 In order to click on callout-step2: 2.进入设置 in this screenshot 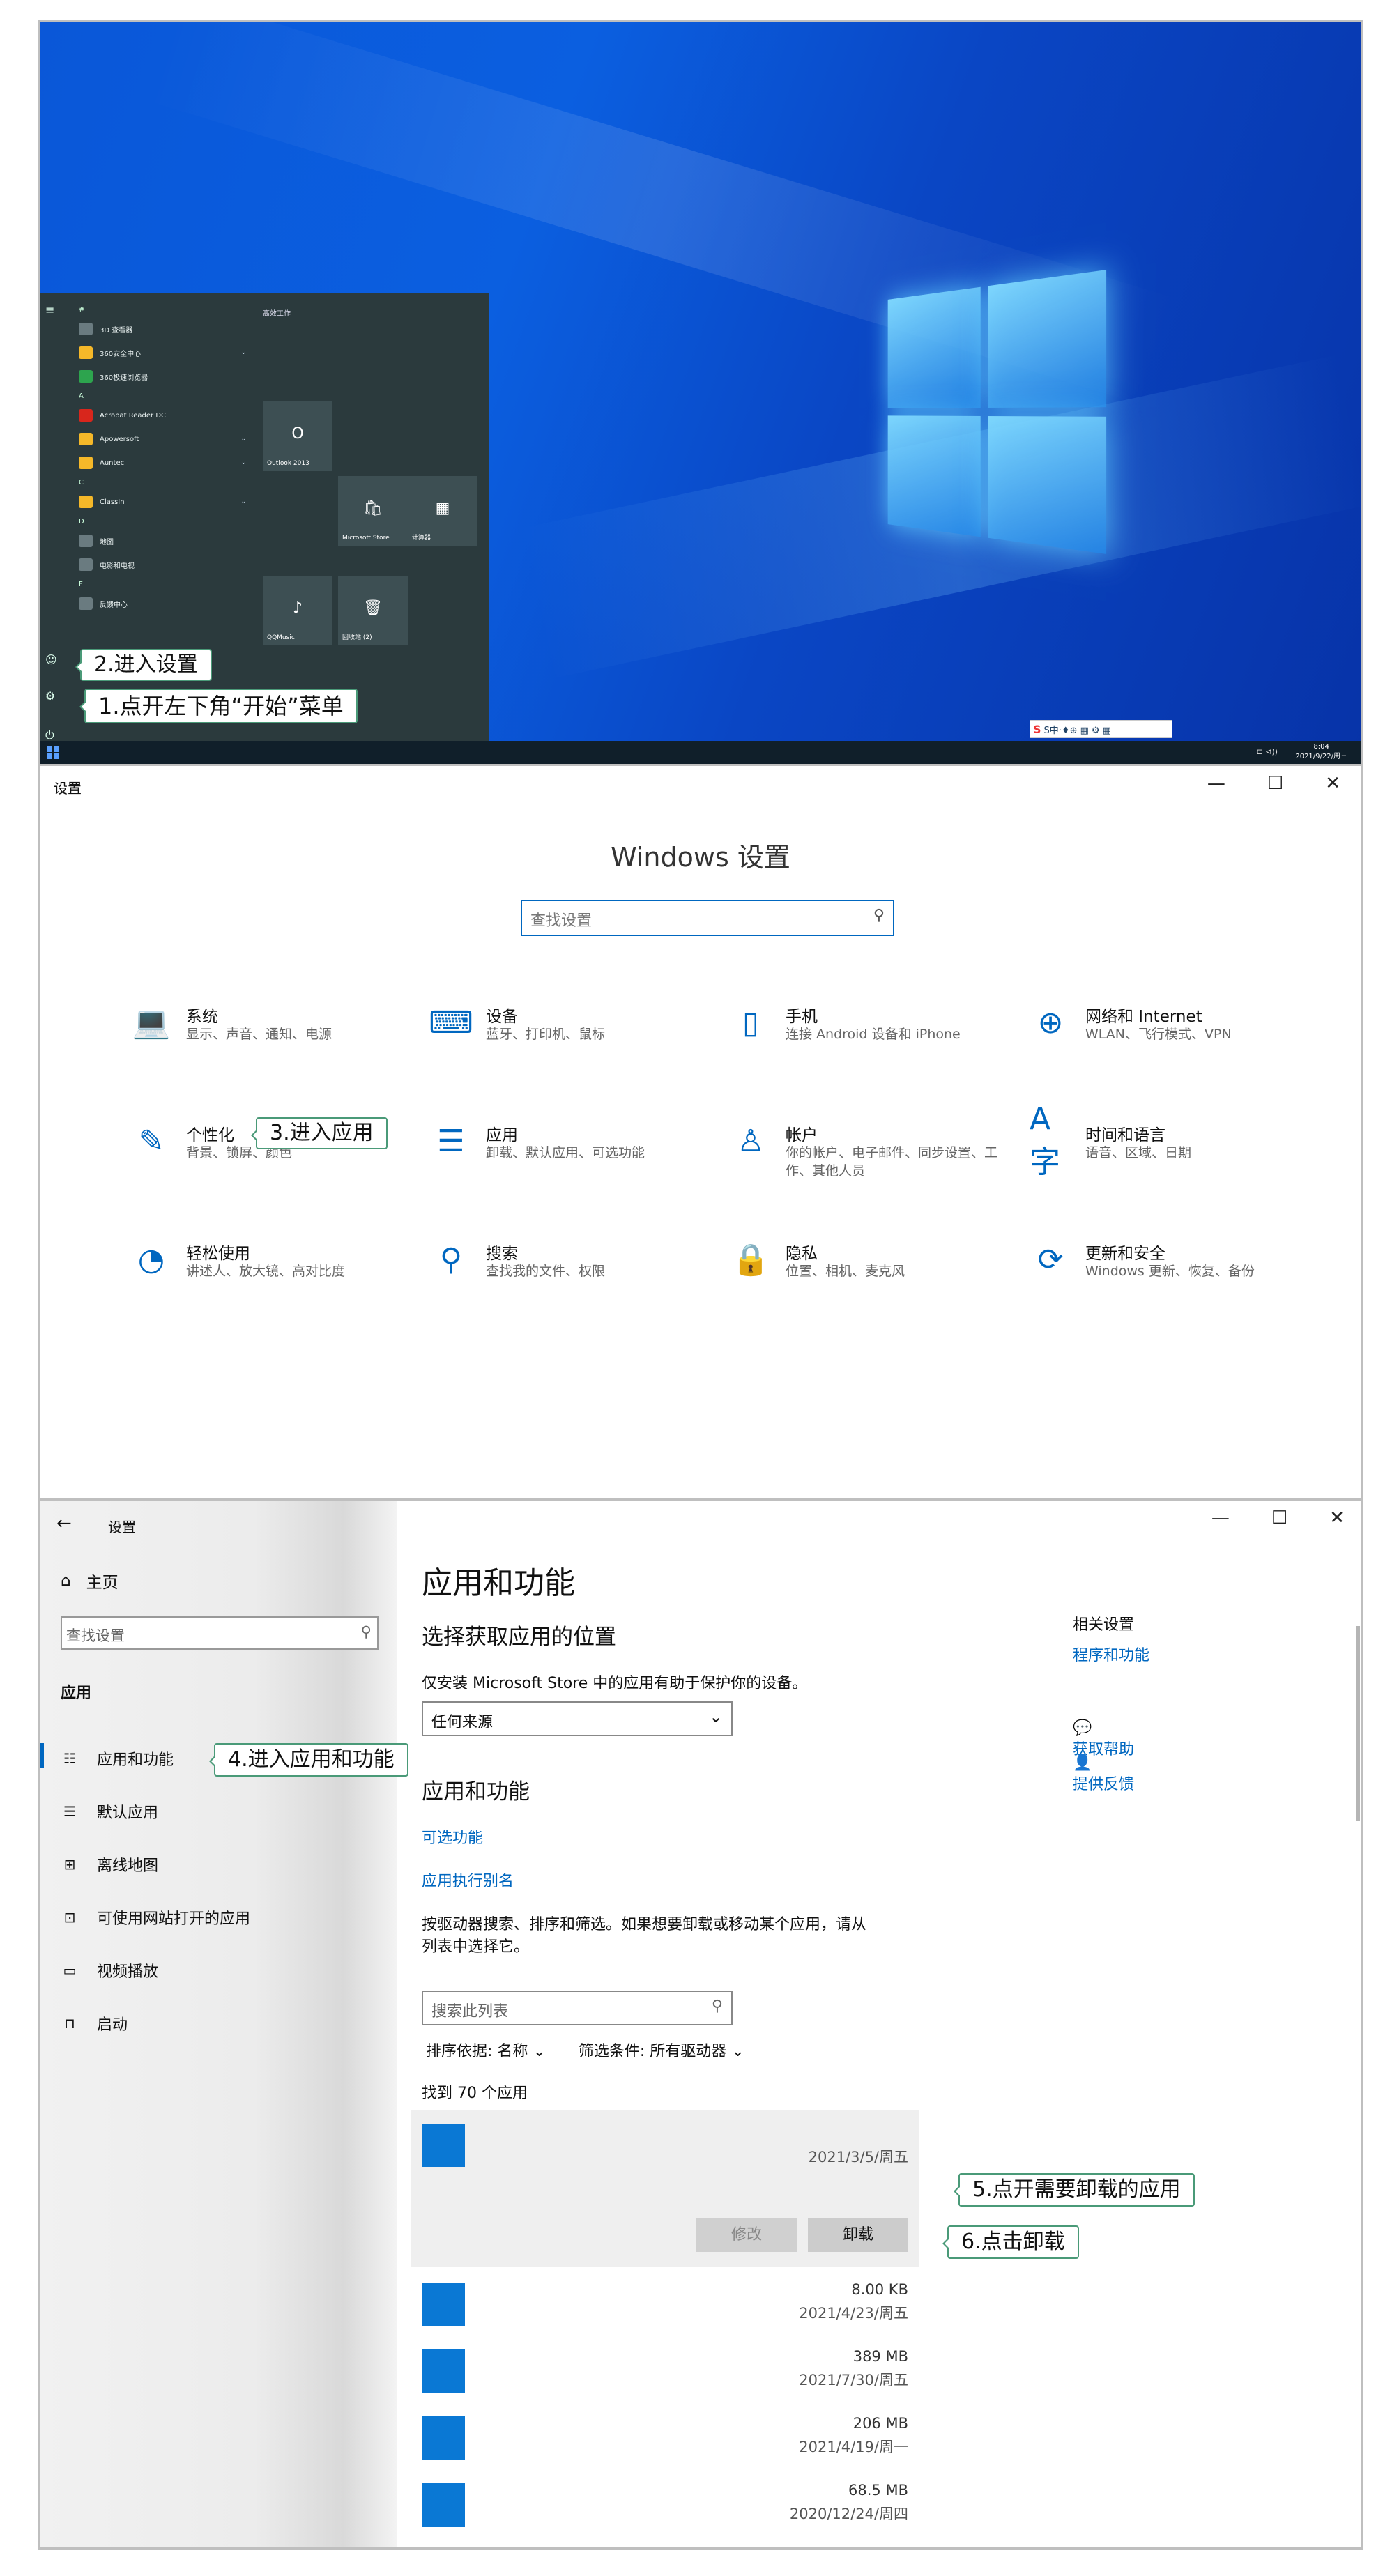, I will do `click(143, 665)`.